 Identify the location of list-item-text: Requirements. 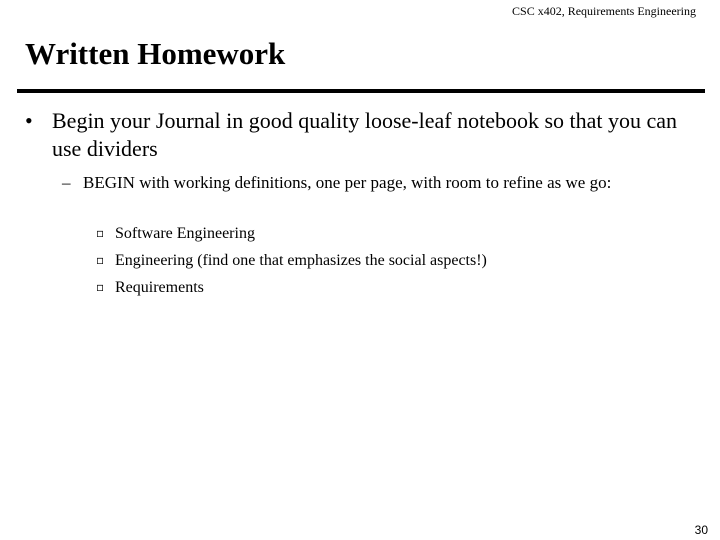
(159, 287).